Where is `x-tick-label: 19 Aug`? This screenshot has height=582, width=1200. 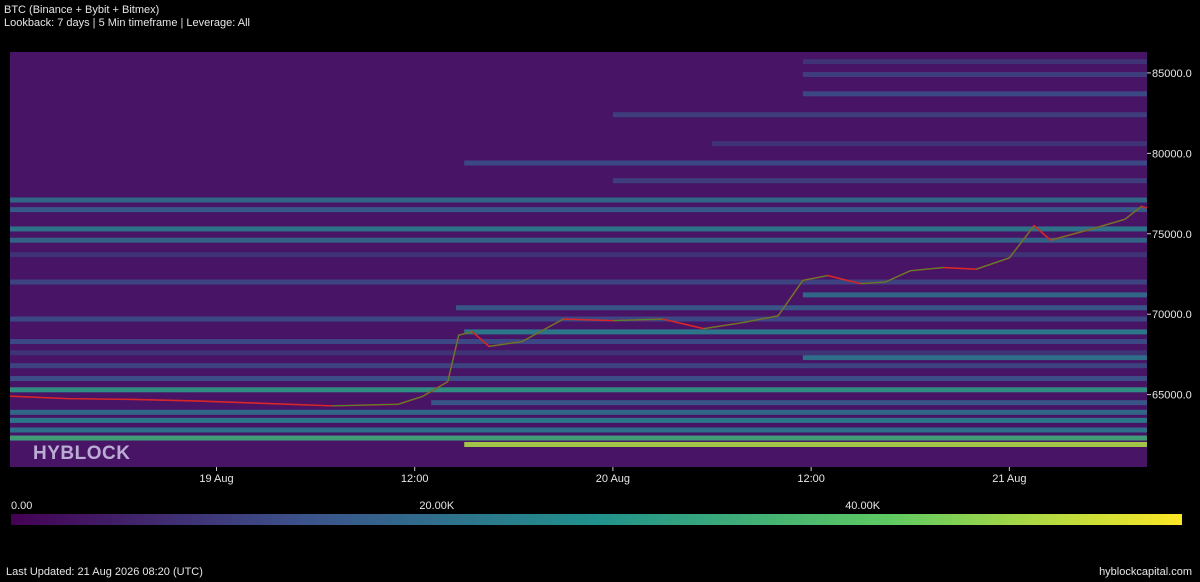
x-tick-label: 19 Aug is located at coordinates (216, 479).